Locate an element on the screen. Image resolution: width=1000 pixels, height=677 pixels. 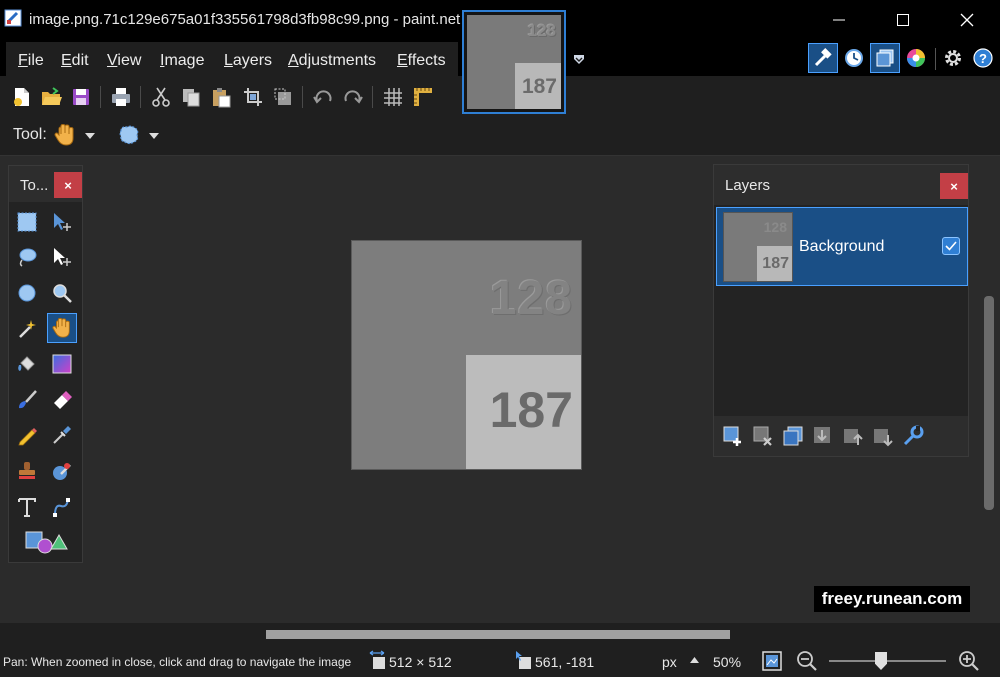
toolbar-separator is located at coordinates (372, 97).